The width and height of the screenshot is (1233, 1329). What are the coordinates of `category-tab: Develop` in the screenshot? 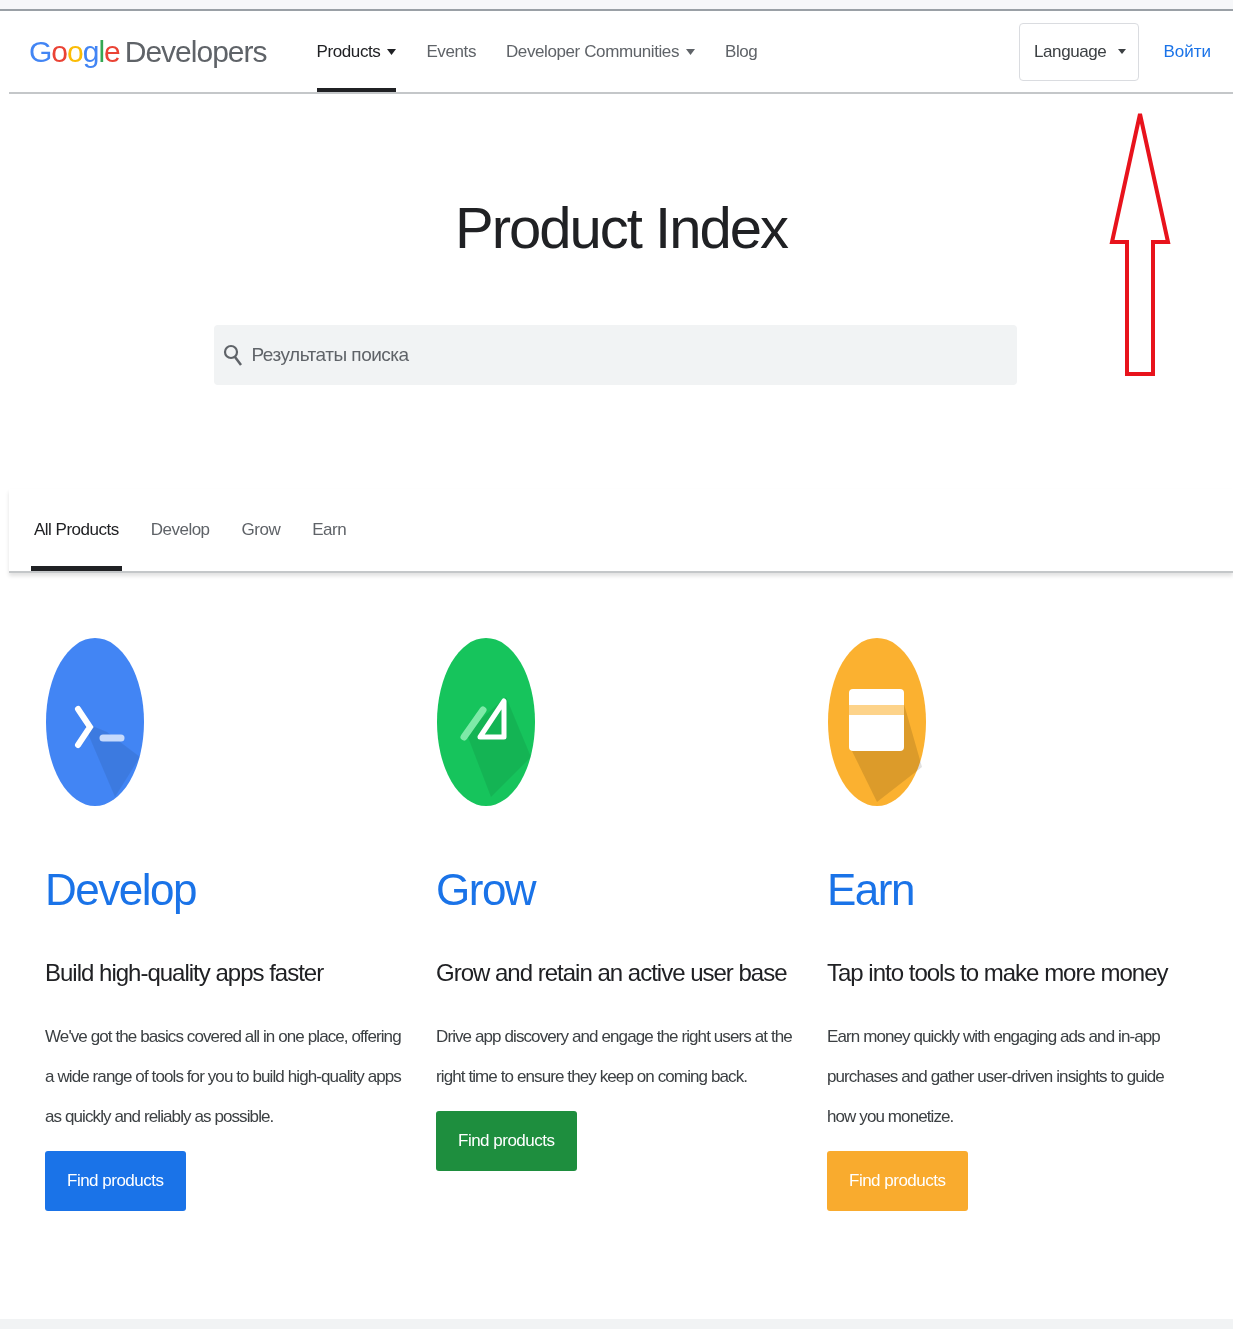 It's located at (180, 530).